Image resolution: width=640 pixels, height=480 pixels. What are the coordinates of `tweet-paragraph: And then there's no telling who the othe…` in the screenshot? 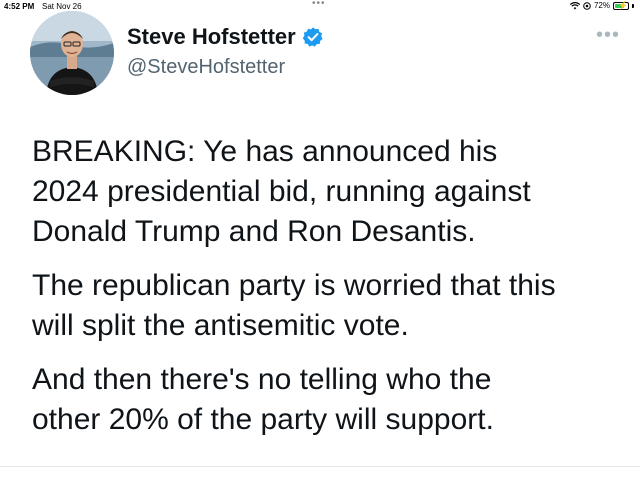 It's located at (263, 399).